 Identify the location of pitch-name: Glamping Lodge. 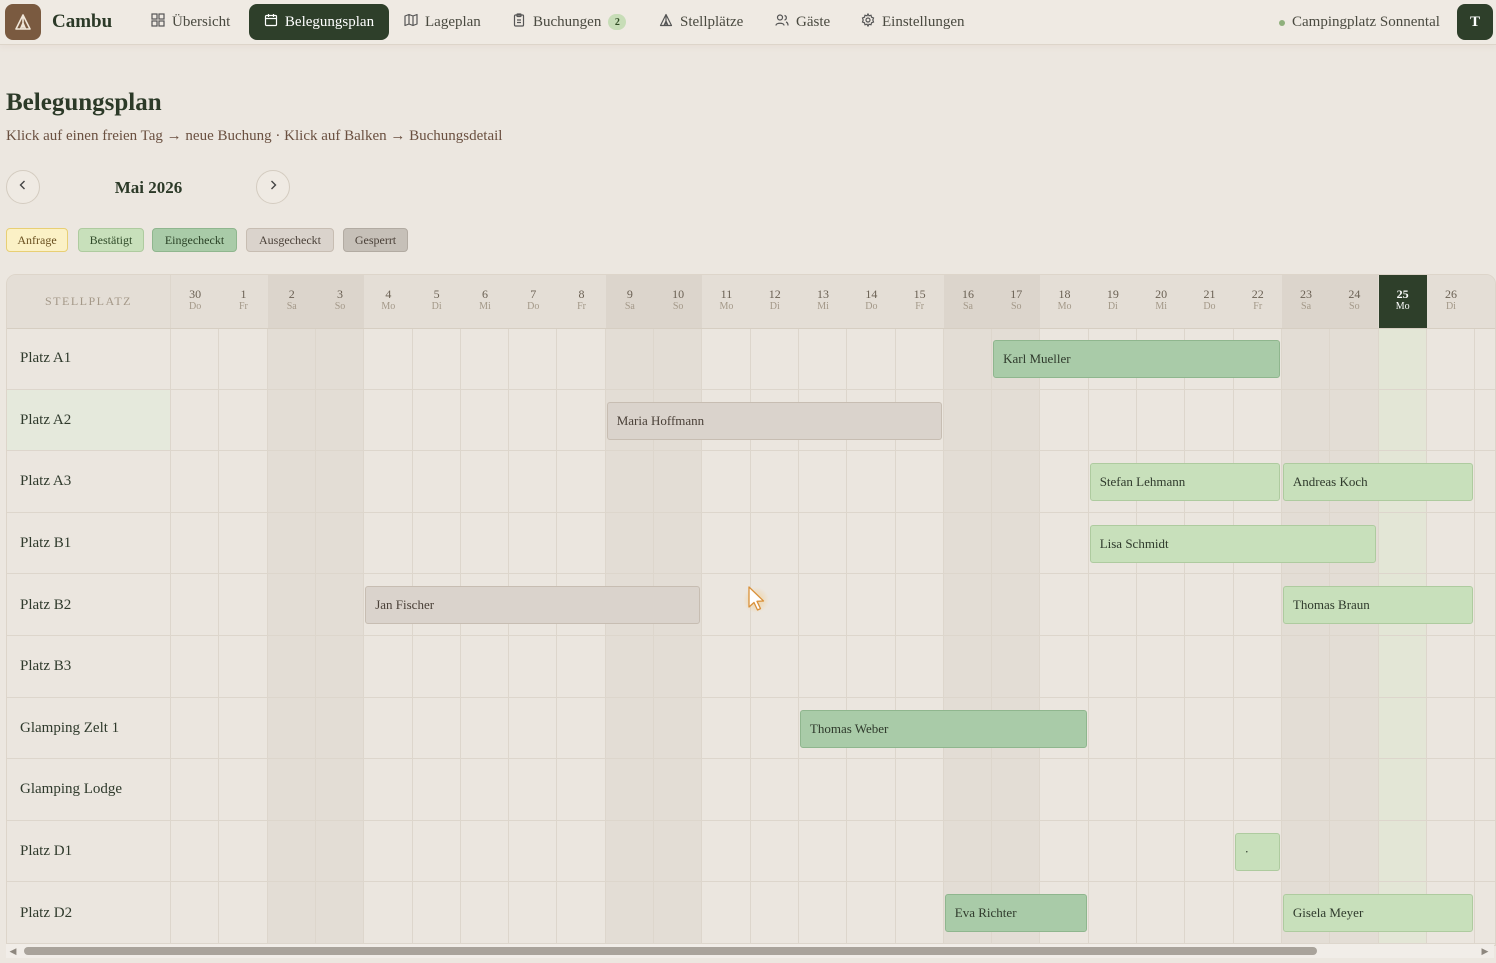
(89, 790).